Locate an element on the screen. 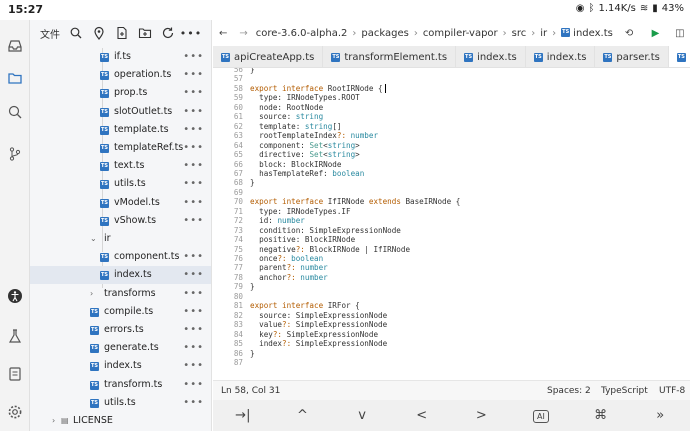  tree-item: TS vModel.ts ••• is located at coordinates (120, 203).